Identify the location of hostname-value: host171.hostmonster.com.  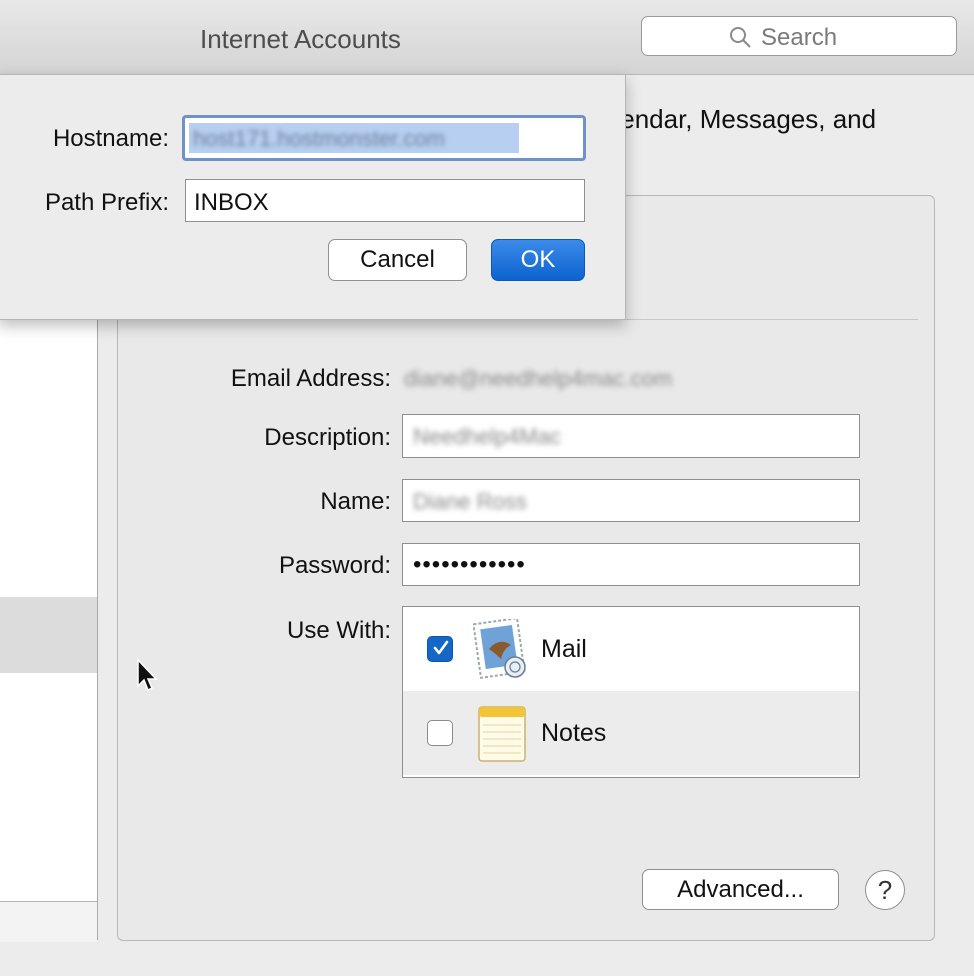
(319, 138).